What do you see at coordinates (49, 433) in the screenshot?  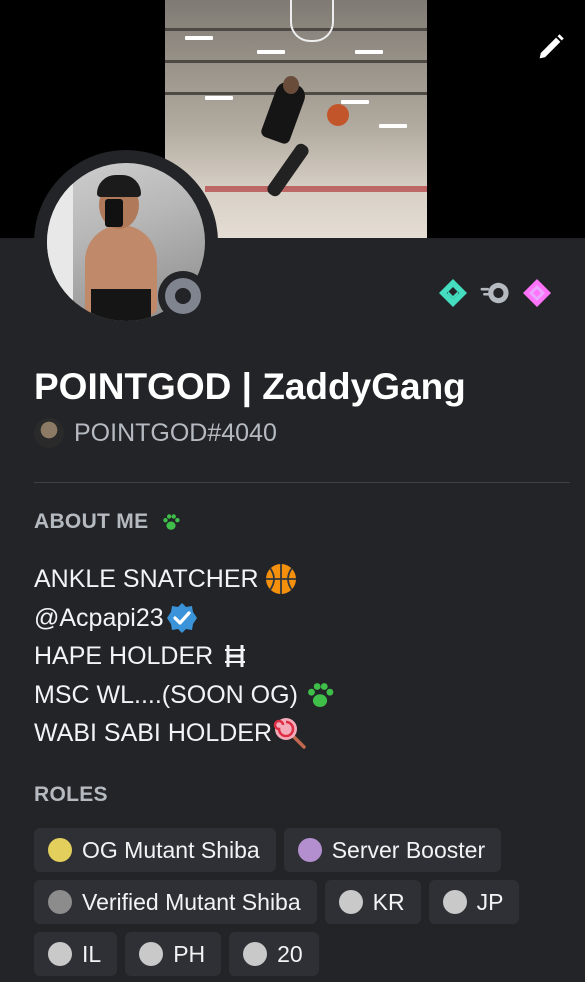 I see `mini-avatar` at bounding box center [49, 433].